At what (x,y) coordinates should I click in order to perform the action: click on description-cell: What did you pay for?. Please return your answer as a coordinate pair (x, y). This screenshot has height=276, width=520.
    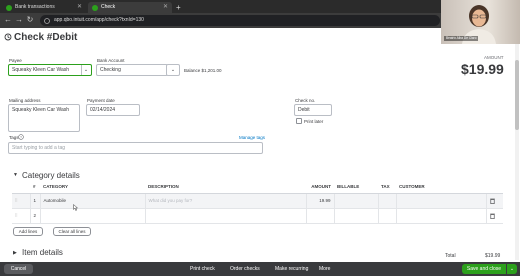
    Looking at the image, I should click on (226, 201).